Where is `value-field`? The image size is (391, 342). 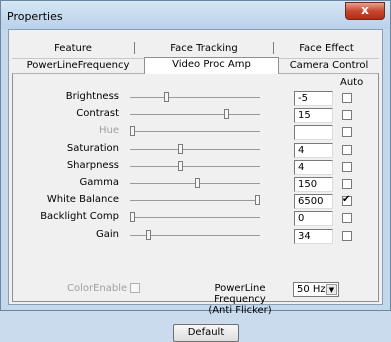
value-field is located at coordinates (313, 132).